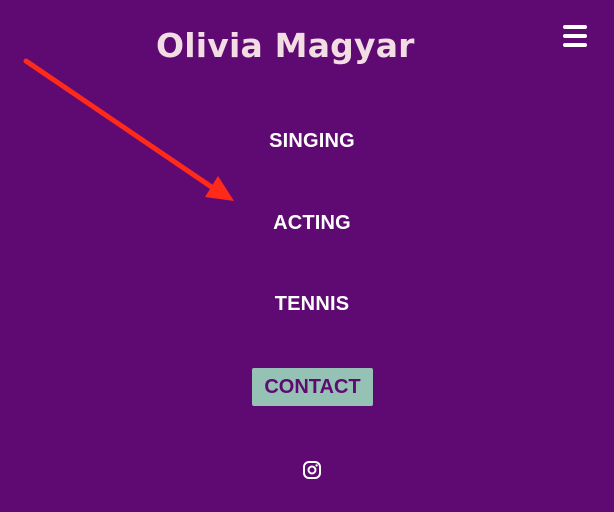 The width and height of the screenshot is (614, 512). What do you see at coordinates (312, 387) in the screenshot?
I see `contact-button: CONTACT` at bounding box center [312, 387].